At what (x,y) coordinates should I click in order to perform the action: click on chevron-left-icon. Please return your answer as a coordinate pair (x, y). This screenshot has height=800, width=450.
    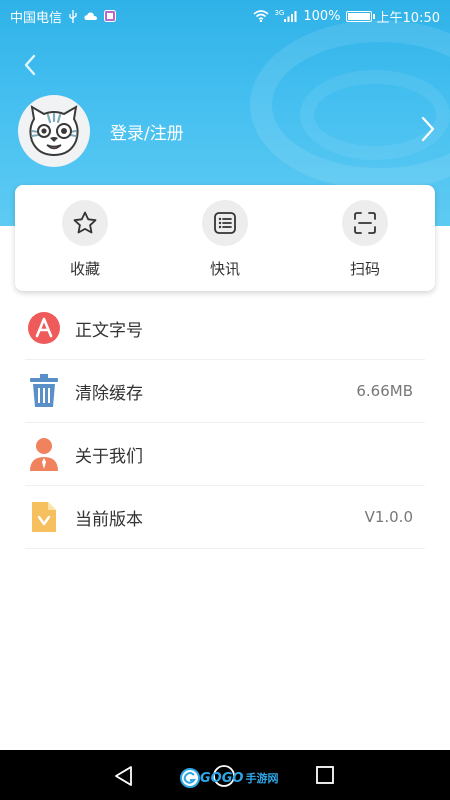
    Looking at the image, I should click on (30, 65).